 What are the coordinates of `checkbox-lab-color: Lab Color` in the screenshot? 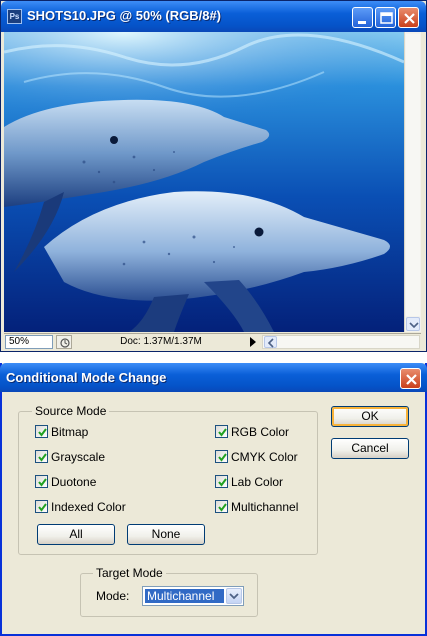 It's located at (265, 482).